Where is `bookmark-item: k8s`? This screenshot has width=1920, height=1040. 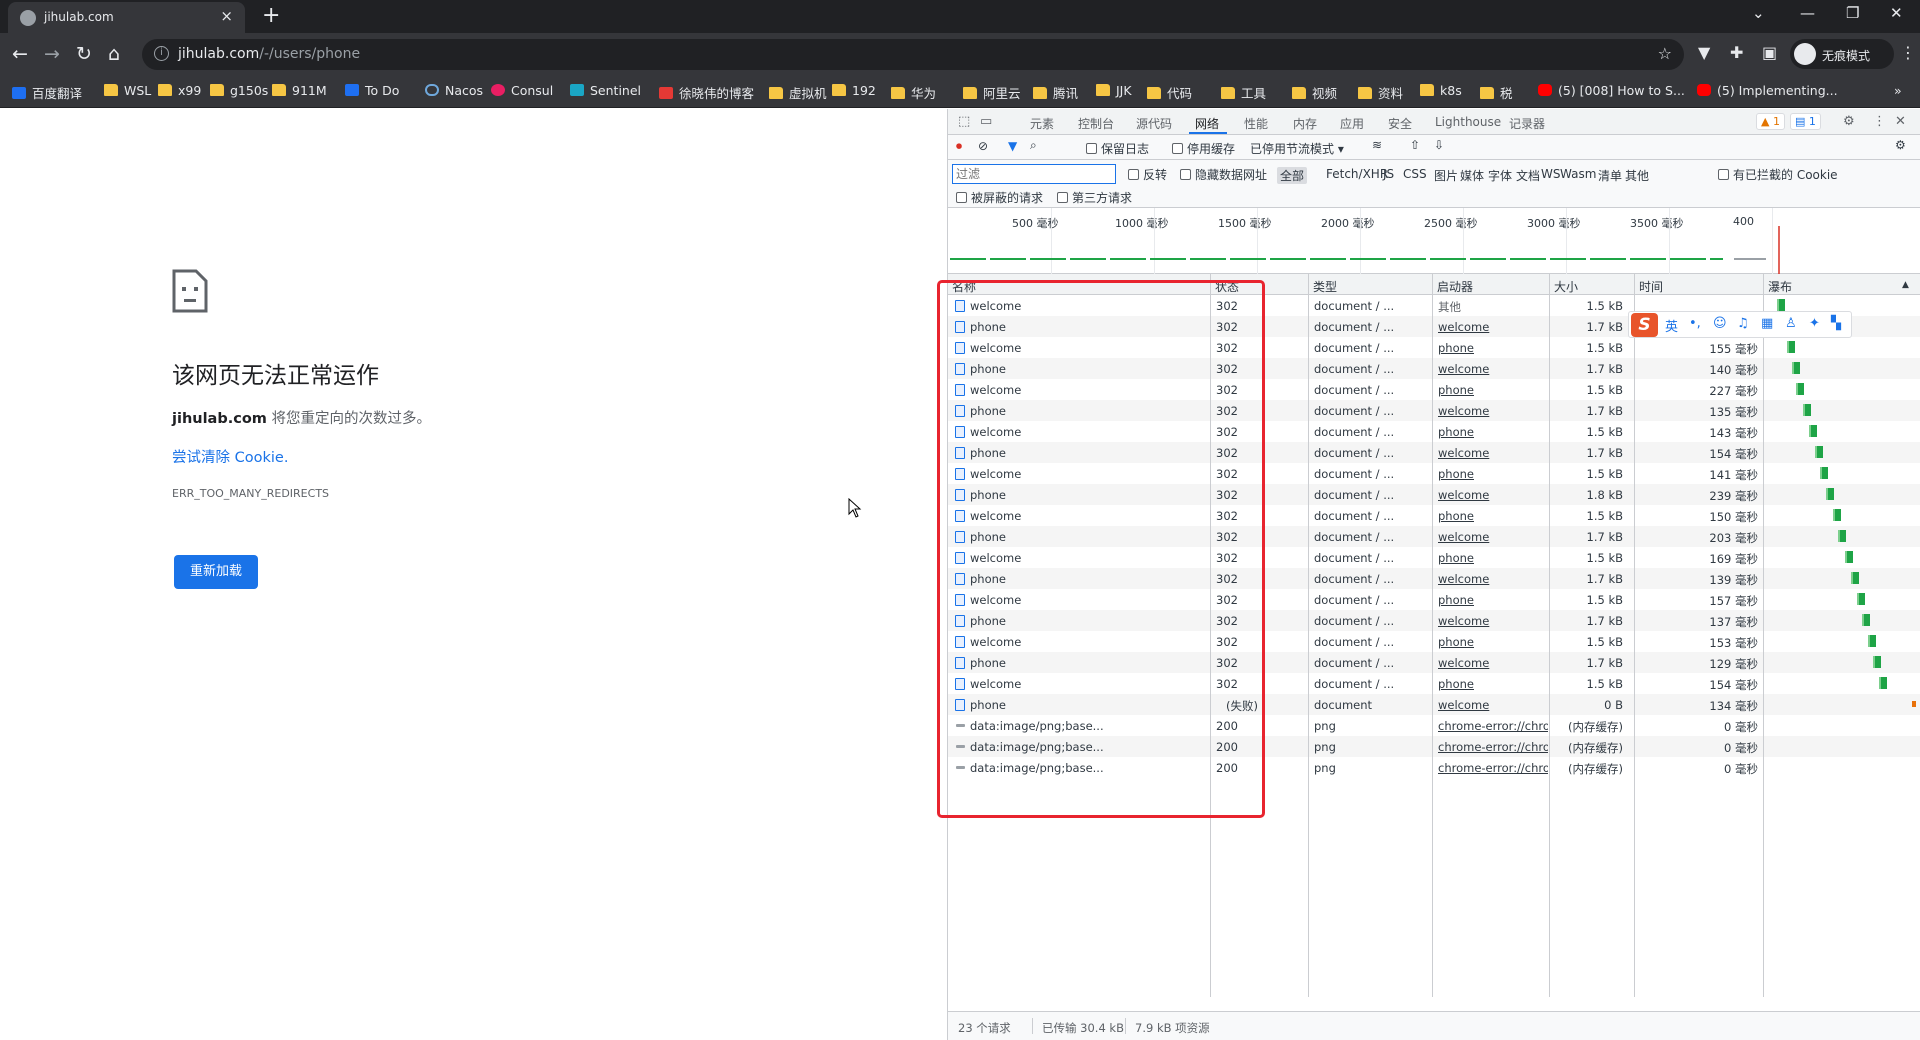
bookmark-item: k8s is located at coordinates (1441, 92).